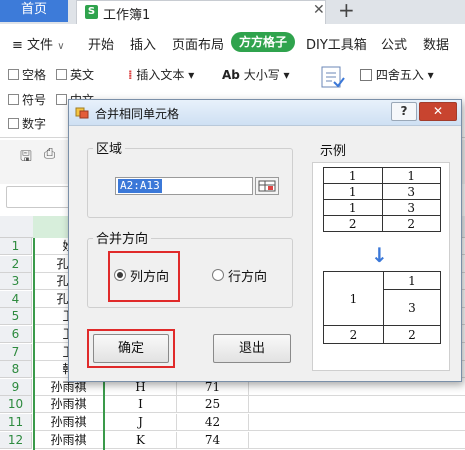 This screenshot has width=465, height=450. Describe the element at coordinates (141, 422) in the screenshot. I see `cell-b: J` at that location.